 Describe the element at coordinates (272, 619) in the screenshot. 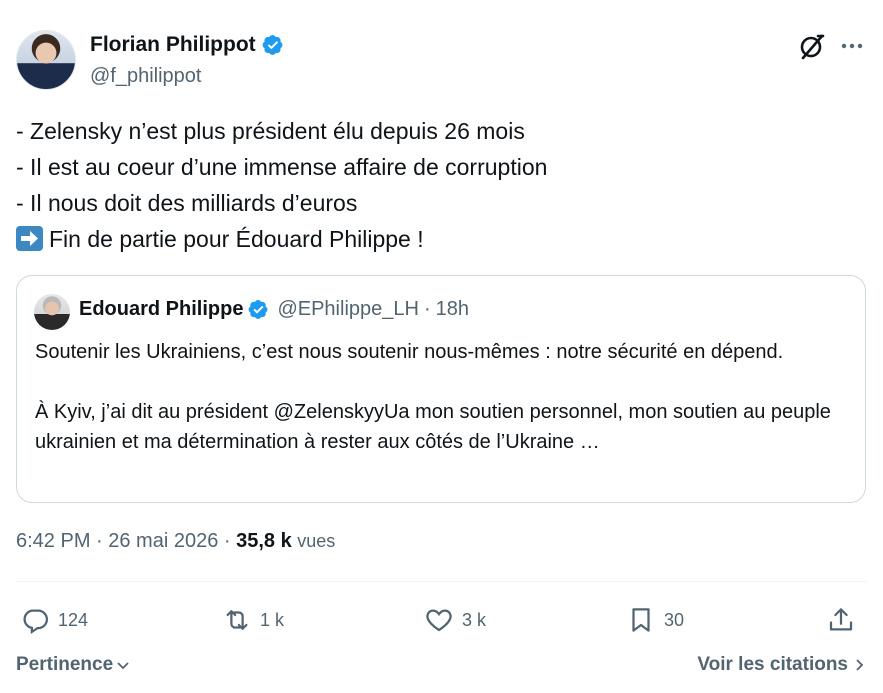

I see `repost-count: 1 k` at that location.